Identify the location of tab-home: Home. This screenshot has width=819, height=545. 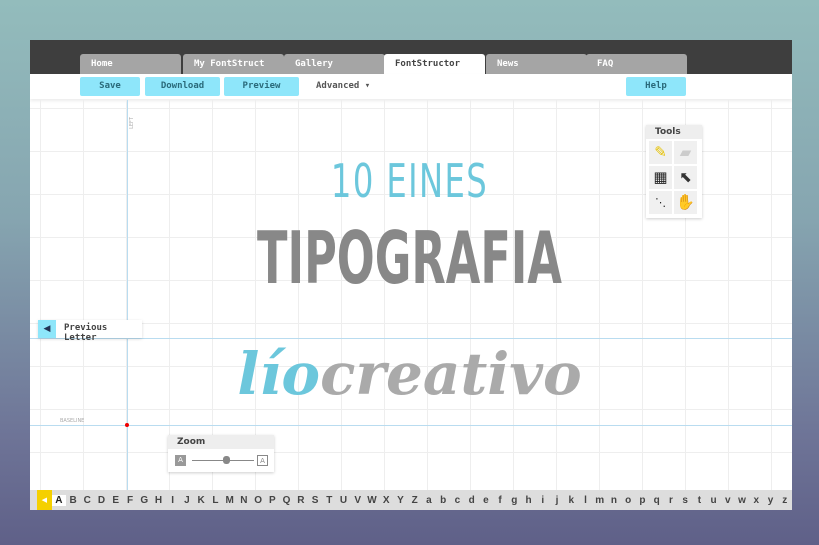
(130, 64).